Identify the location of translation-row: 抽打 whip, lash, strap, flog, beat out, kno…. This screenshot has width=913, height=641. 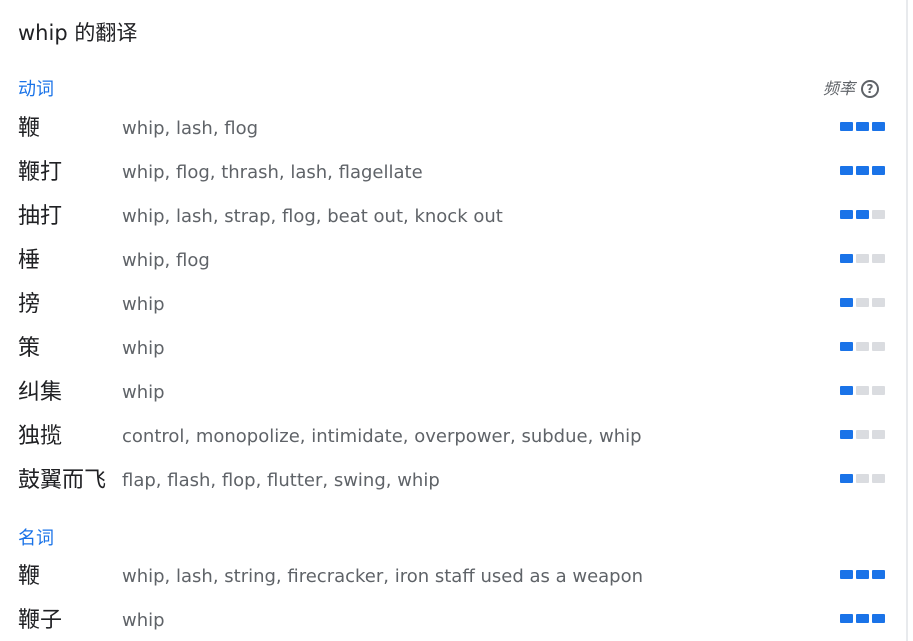
(453, 217).